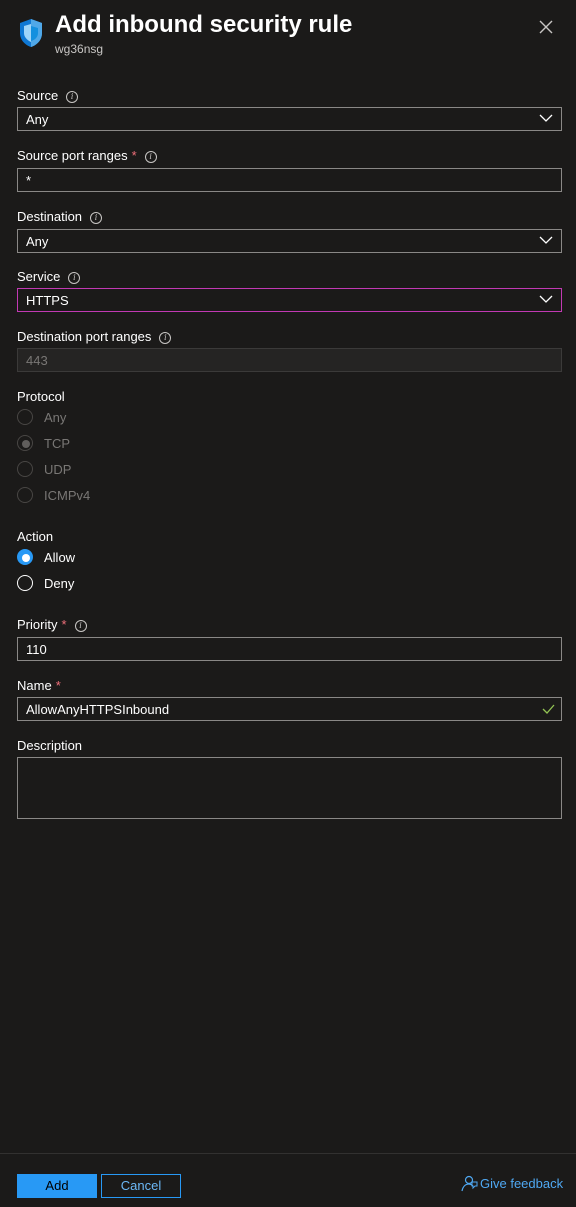  Describe the element at coordinates (37, 360) in the screenshot. I see `destination-port-value: 443` at that location.